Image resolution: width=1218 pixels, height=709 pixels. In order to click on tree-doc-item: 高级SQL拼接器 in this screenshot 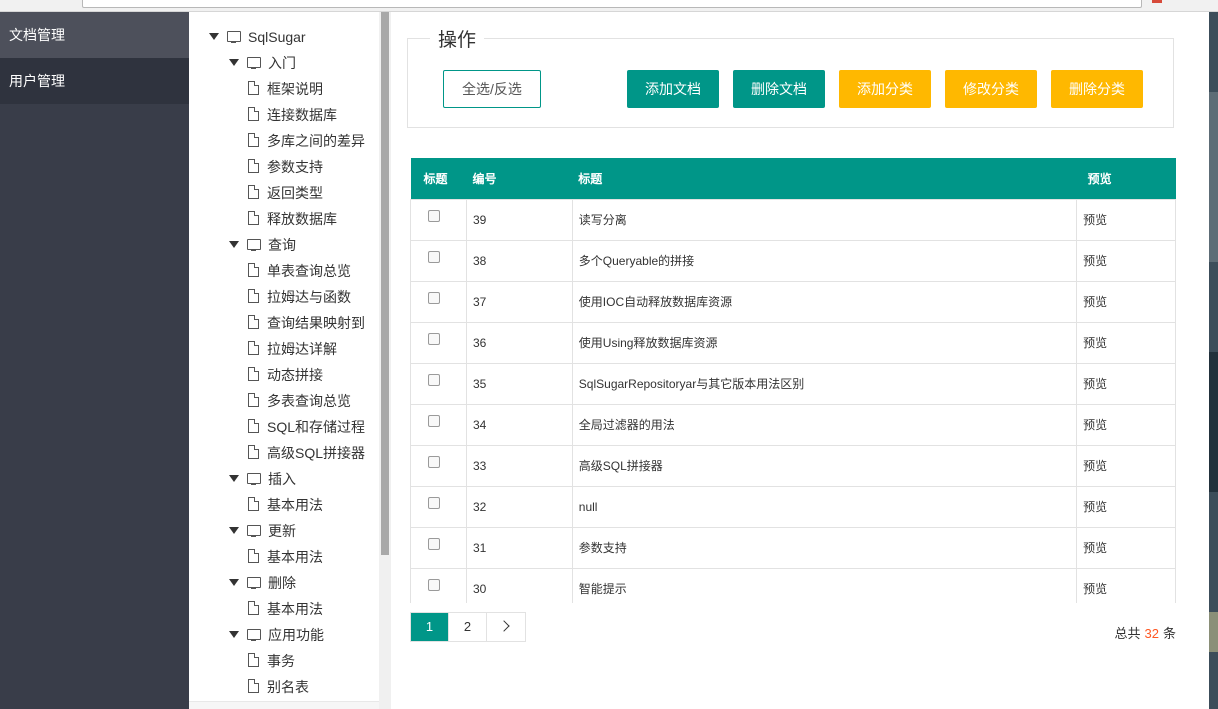, I will do `click(306, 453)`.